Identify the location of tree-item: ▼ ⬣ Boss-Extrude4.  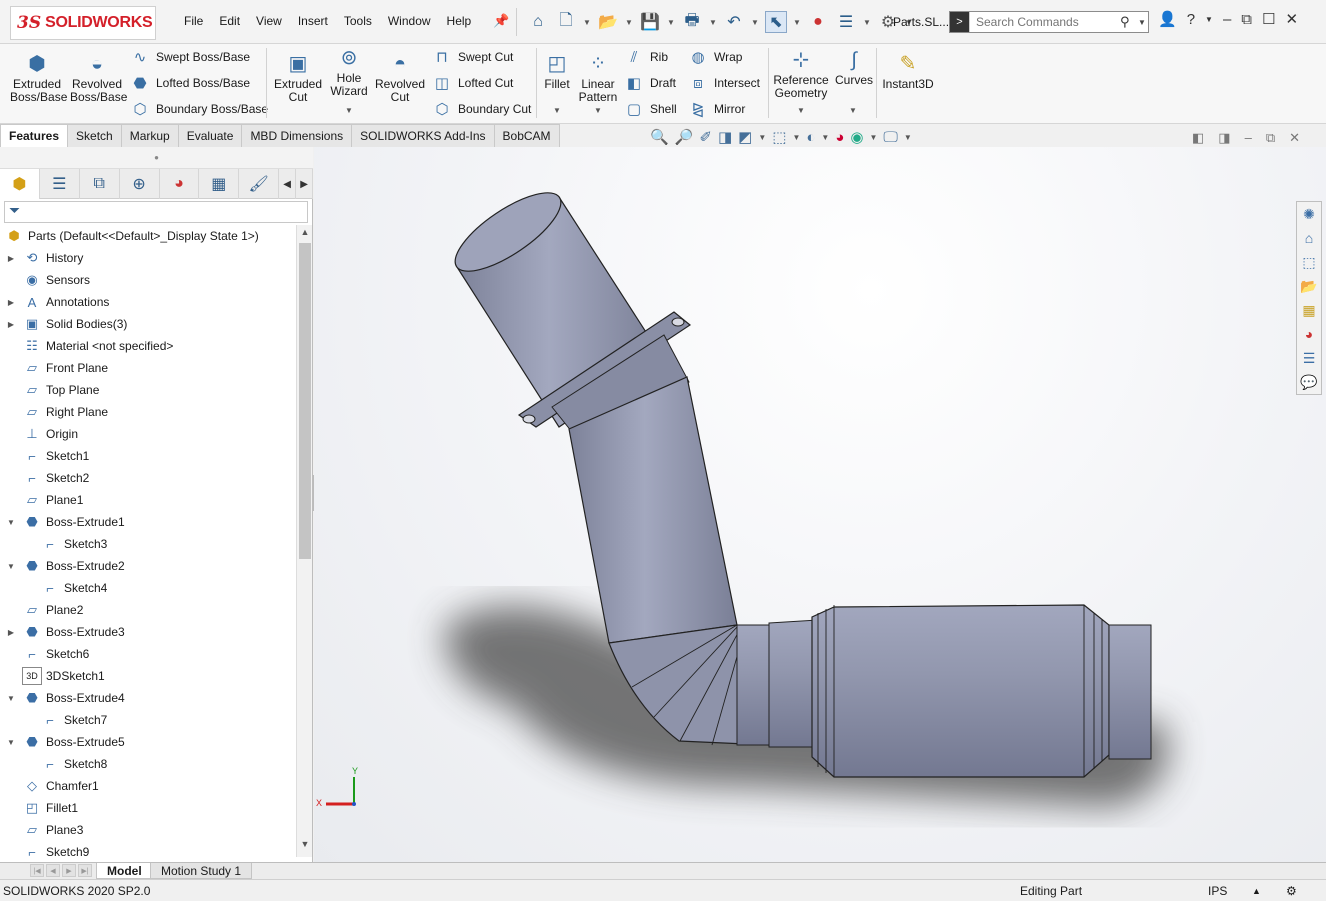
(148, 698).